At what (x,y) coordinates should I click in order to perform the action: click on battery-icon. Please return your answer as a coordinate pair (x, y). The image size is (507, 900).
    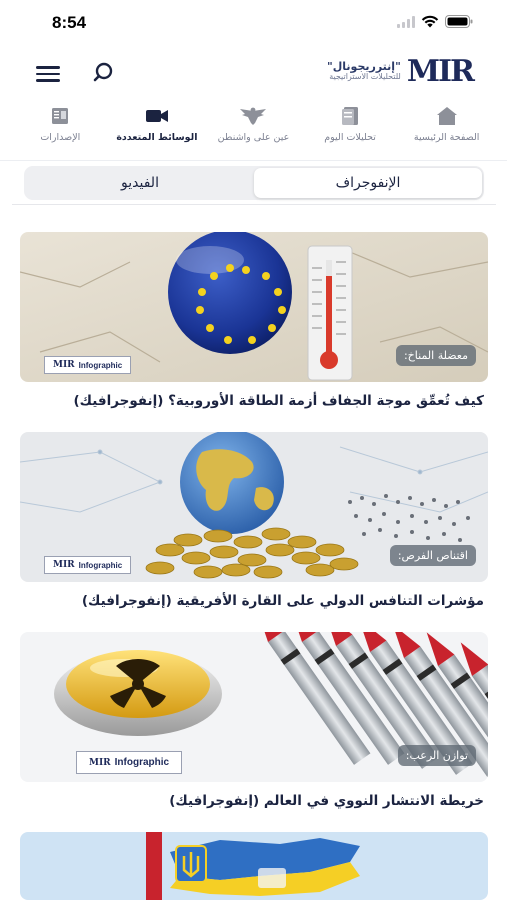
    Looking at the image, I should click on (459, 21).